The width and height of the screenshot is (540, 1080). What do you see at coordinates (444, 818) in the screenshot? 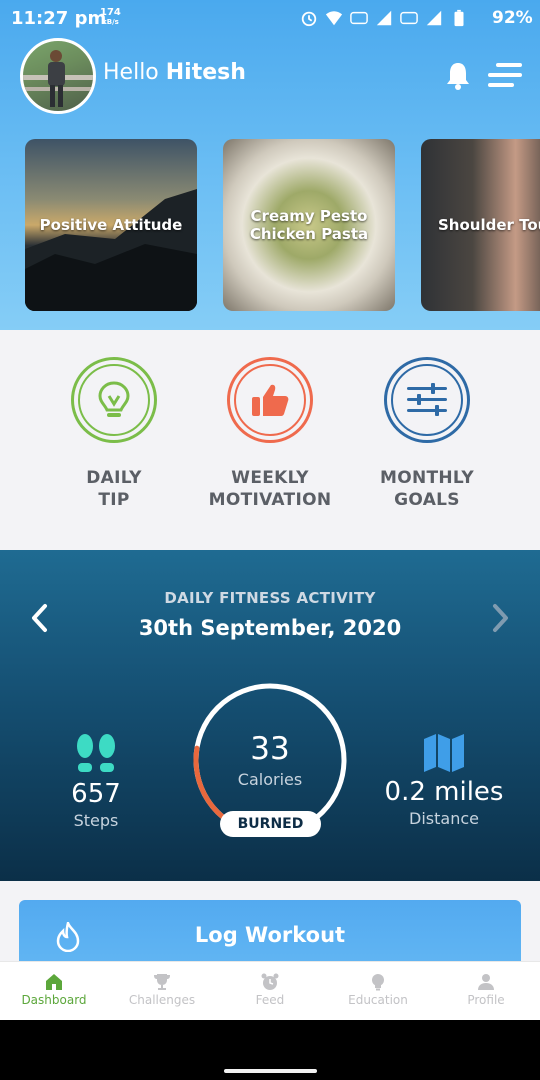
I see `distance-label: Distance` at bounding box center [444, 818].